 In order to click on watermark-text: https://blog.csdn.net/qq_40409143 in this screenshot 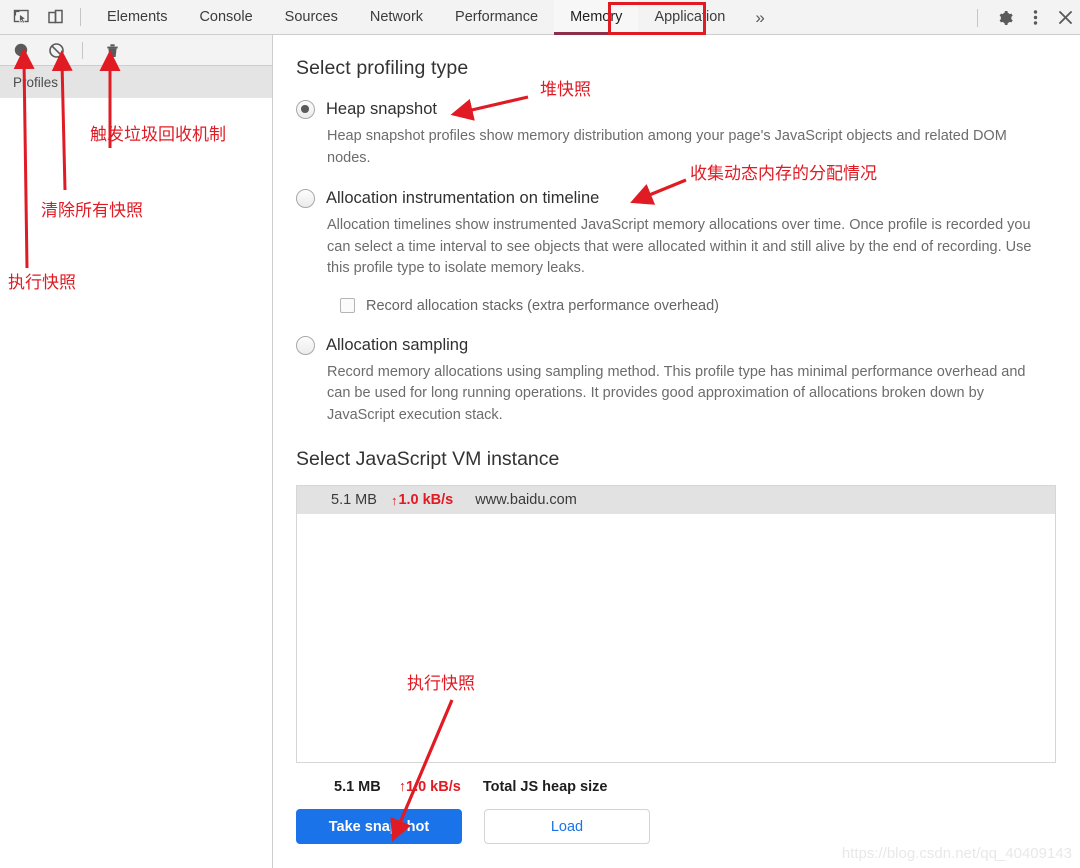, I will do `click(956, 853)`.